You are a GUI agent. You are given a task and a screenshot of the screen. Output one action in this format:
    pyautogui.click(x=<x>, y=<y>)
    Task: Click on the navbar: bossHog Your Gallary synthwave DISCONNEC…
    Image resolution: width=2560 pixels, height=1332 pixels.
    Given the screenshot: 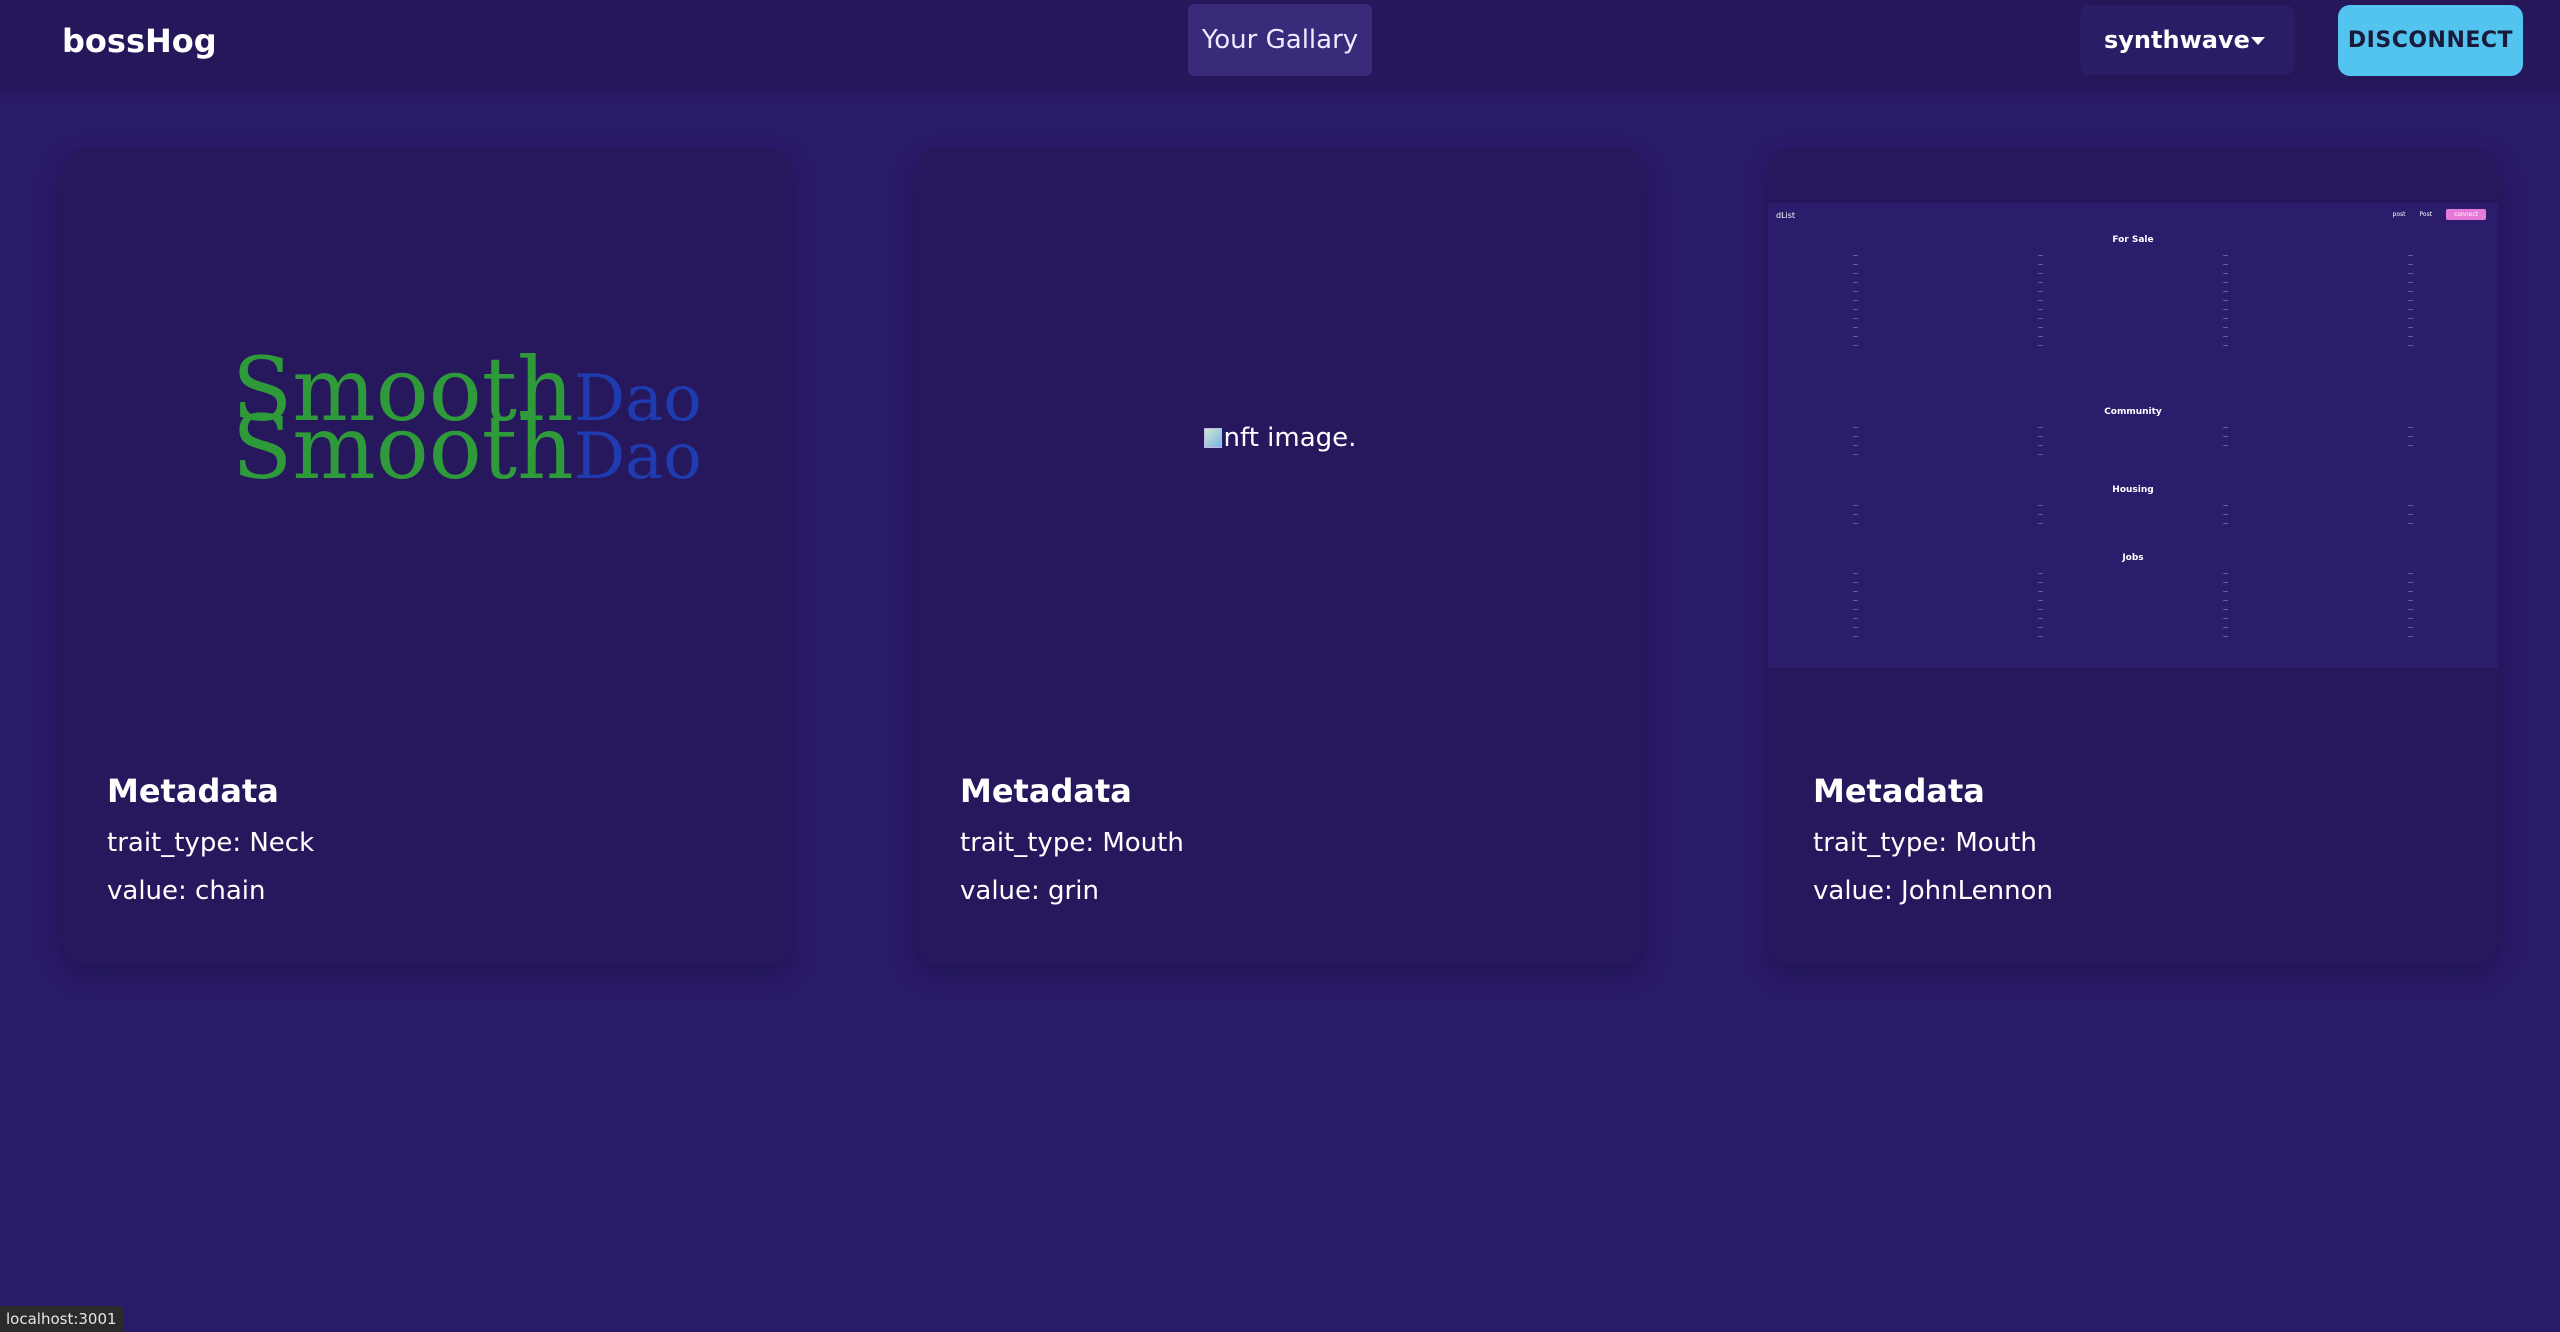 What is the action you would take?
    pyautogui.click(x=1280, y=44)
    